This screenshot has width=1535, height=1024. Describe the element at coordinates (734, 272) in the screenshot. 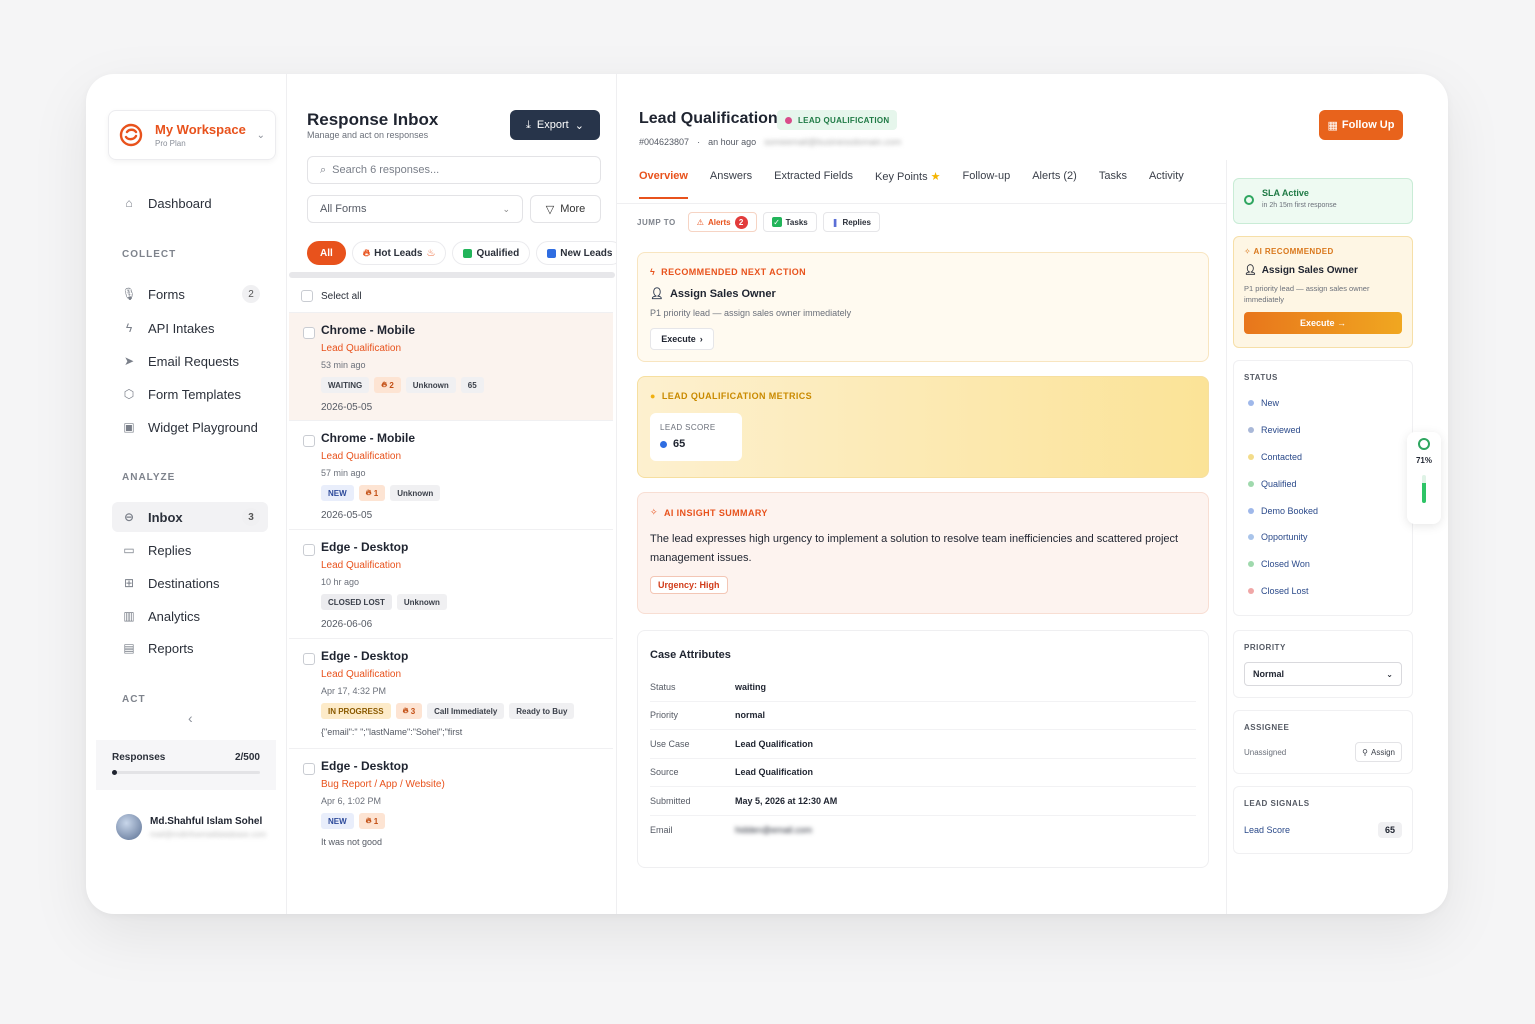

I see `card-label-text: RECOMMENDED NEXT ACTION` at that location.